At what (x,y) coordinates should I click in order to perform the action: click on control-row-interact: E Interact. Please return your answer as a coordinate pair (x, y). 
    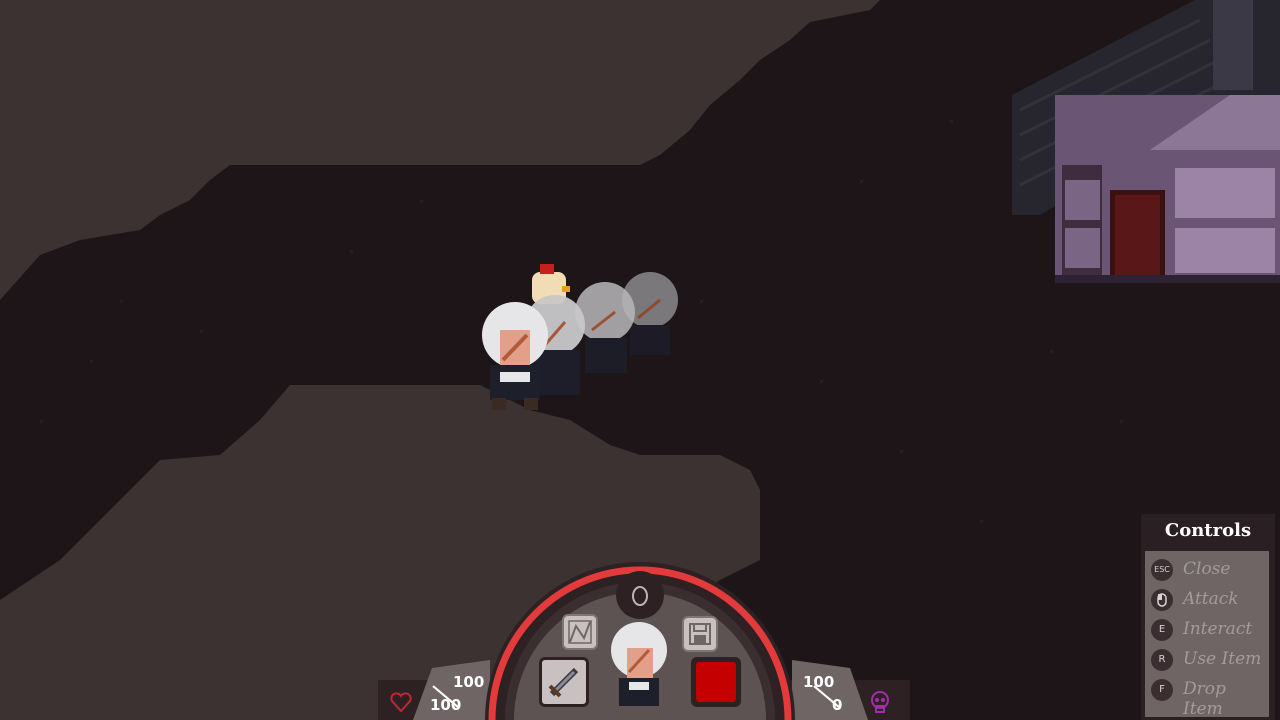
    Looking at the image, I should click on (1207, 631).